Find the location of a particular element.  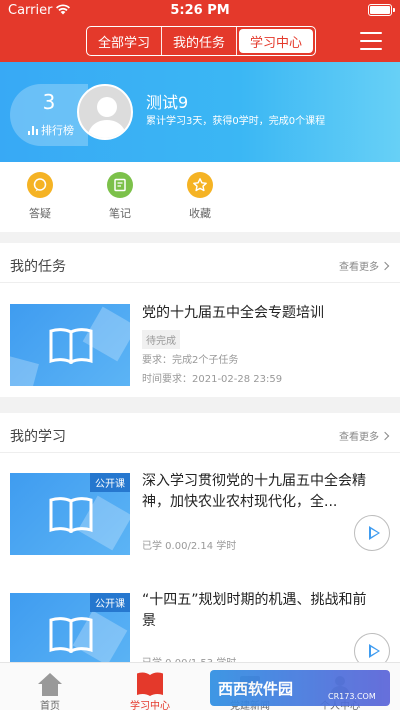

task-requirement: 要求：完成2个子任务 is located at coordinates (190, 360).